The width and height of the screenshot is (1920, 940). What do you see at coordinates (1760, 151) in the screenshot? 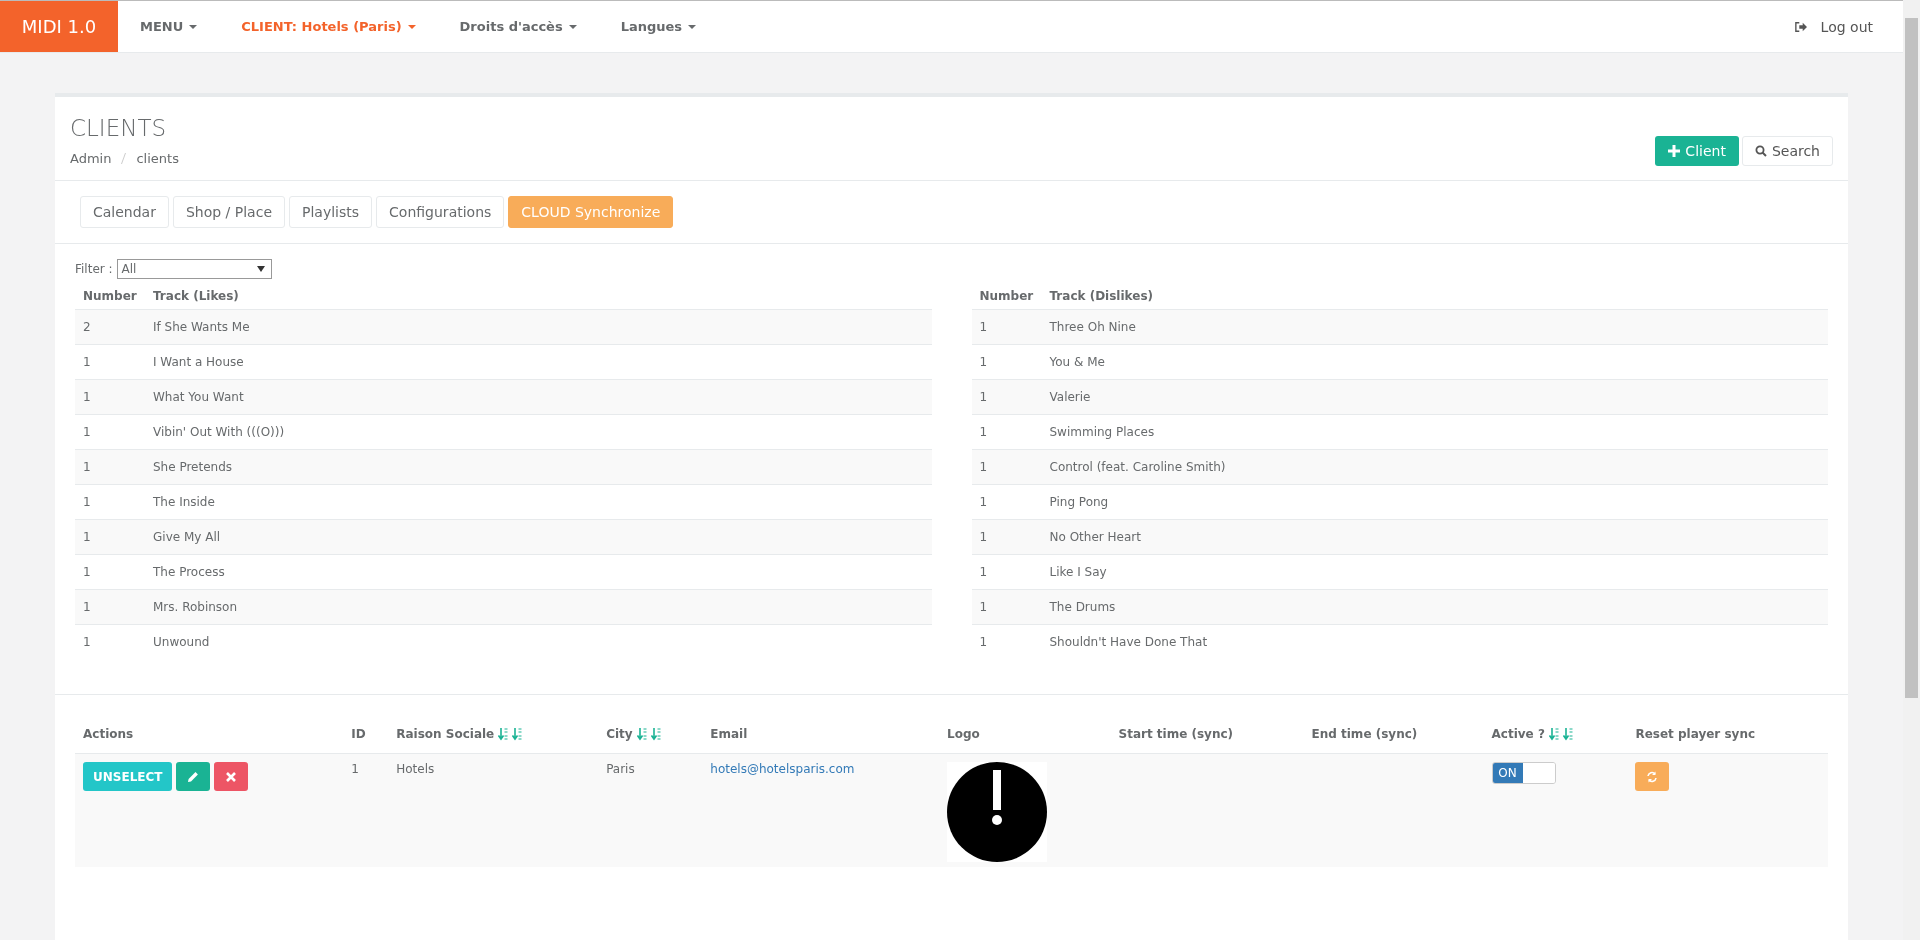
I see `search-icon` at bounding box center [1760, 151].